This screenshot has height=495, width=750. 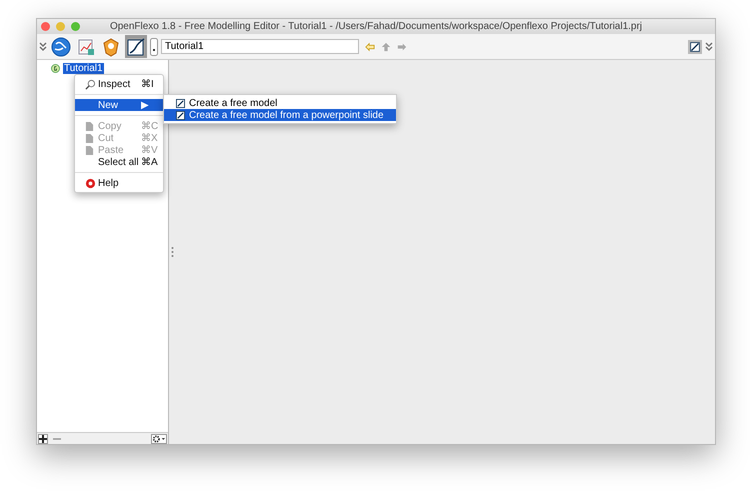 I want to click on splitter-handle, so click(x=172, y=252).